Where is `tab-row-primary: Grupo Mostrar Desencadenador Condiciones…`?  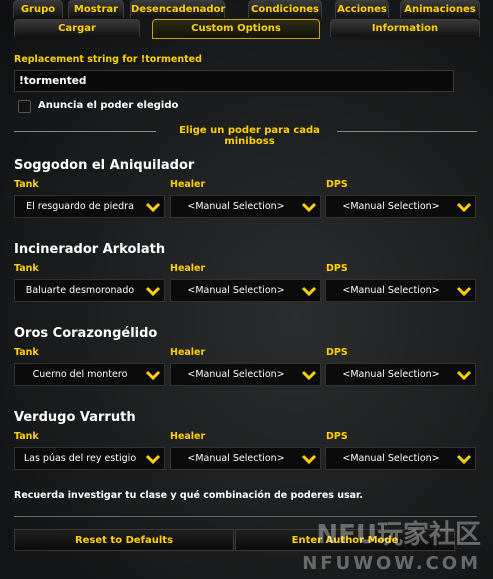
tab-row-primary: Grupo Mostrar Desencadenador Condiciones… is located at coordinates (246, 9).